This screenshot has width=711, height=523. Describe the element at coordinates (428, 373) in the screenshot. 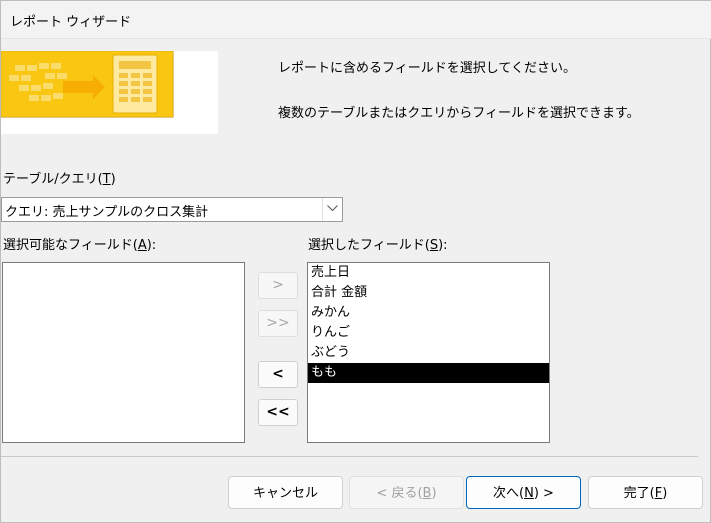

I see `list-item-selected: もも` at that location.